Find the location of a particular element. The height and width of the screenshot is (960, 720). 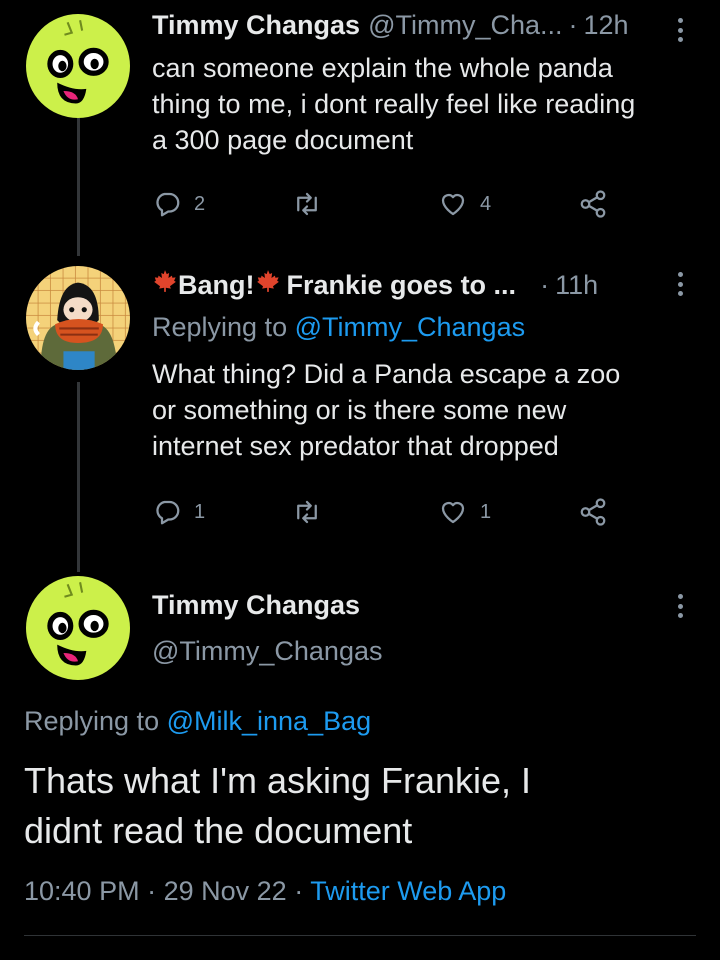

reply-count: 2 is located at coordinates (200, 203).